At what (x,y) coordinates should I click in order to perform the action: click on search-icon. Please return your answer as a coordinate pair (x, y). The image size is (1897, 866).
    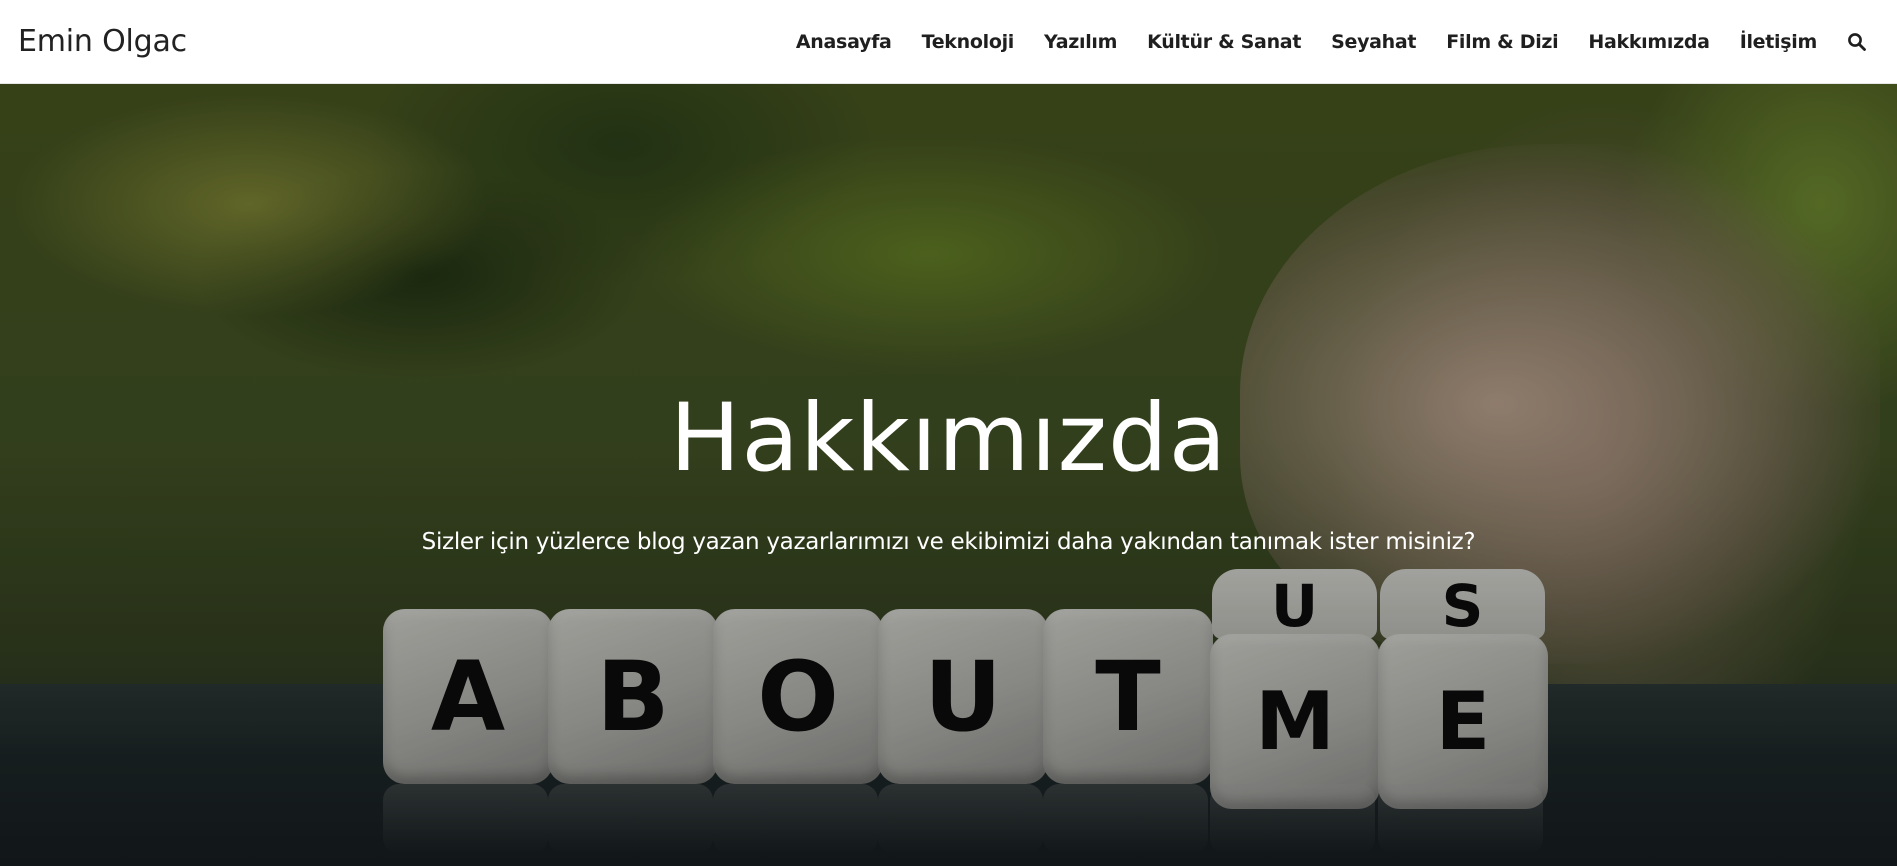
    Looking at the image, I should click on (1857, 42).